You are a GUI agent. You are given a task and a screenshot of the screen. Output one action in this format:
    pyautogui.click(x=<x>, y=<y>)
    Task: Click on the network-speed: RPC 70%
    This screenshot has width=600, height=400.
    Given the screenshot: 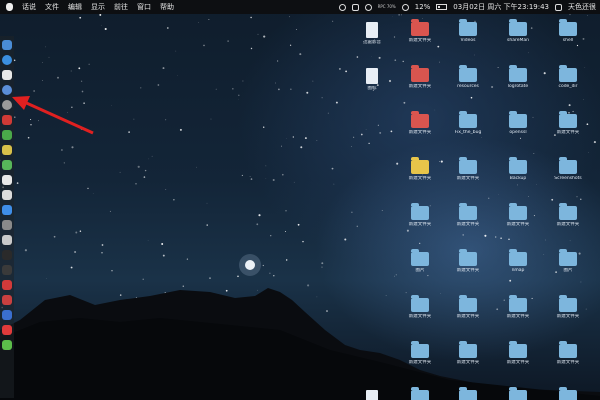 What is the action you would take?
    pyautogui.click(x=387, y=7)
    